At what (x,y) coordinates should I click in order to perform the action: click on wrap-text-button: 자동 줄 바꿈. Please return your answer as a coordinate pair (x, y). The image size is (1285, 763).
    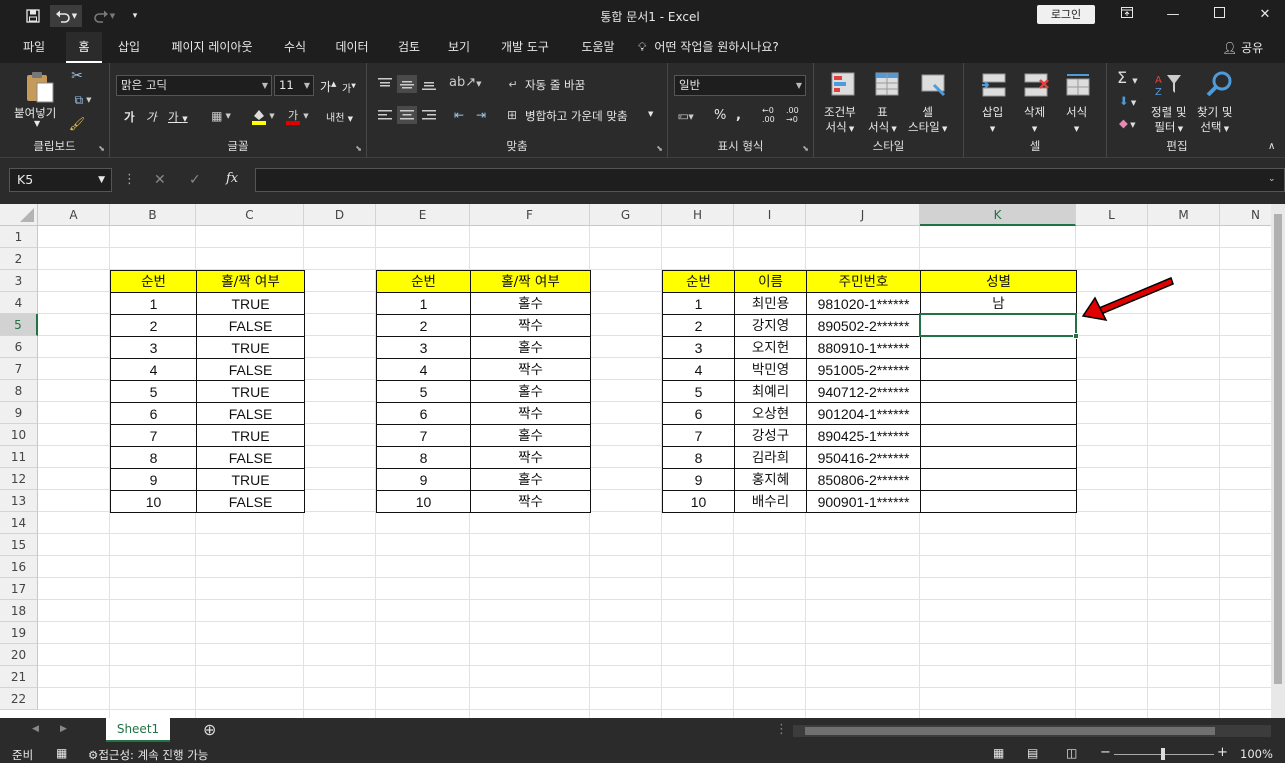
    Looking at the image, I should click on (555, 85).